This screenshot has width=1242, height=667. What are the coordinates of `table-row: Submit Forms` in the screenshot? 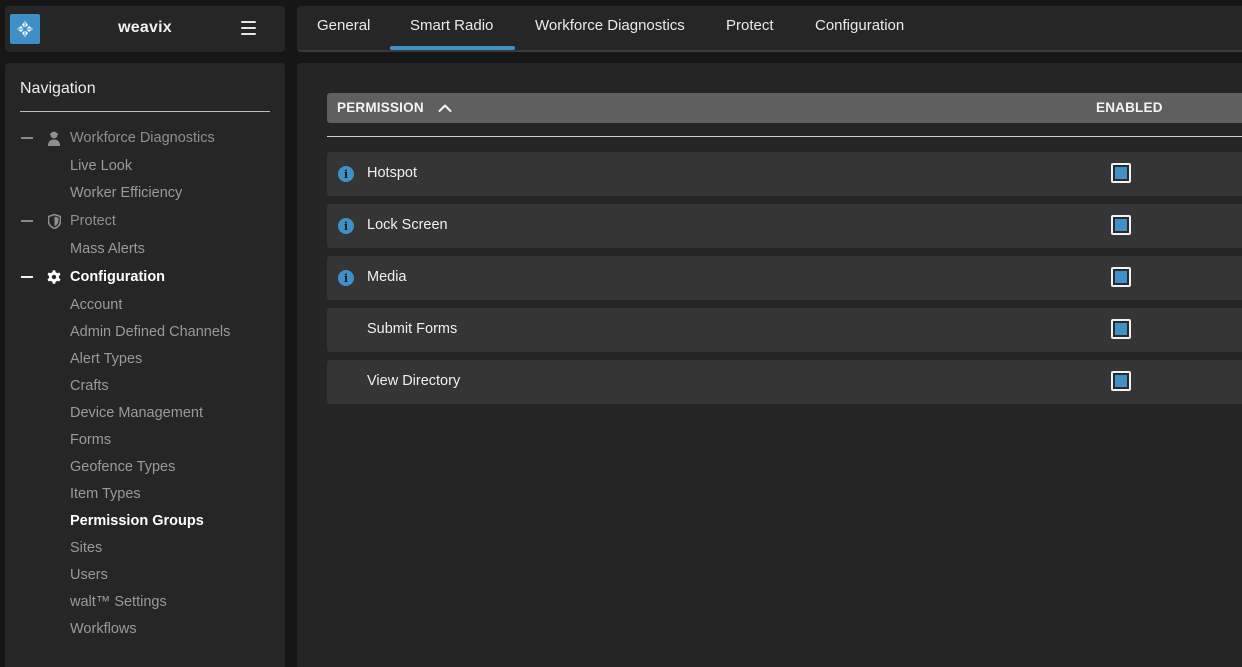 It's located at (784, 330).